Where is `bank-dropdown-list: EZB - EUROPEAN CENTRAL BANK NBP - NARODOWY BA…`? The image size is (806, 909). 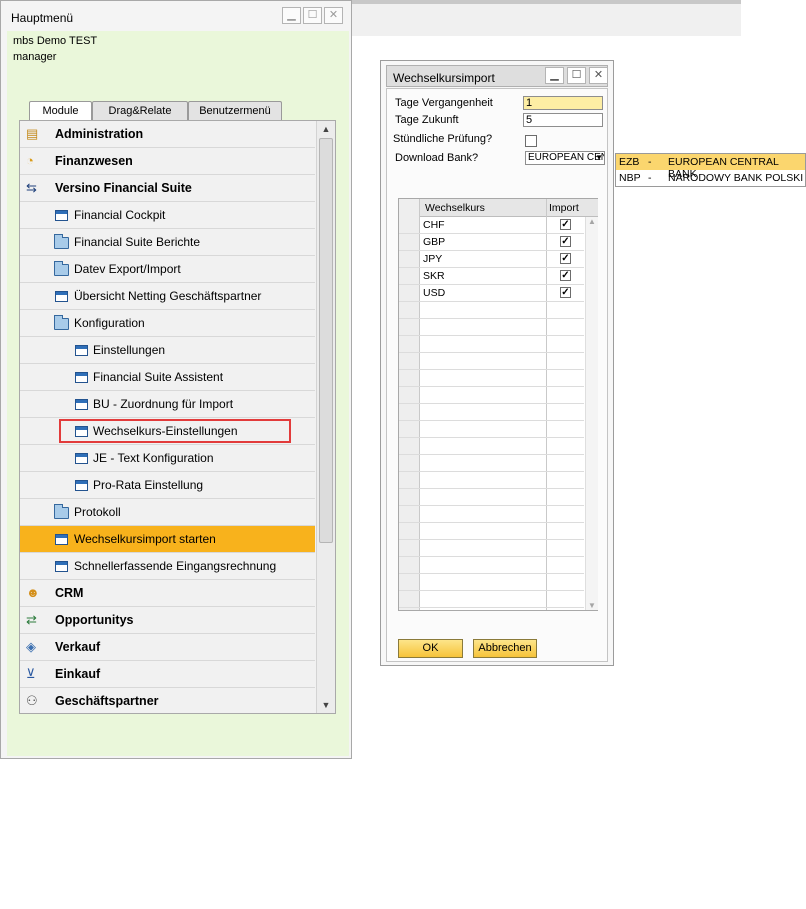 bank-dropdown-list: EZB - EUROPEAN CENTRAL BANK NBP - NARODOWY BA… is located at coordinates (710, 170).